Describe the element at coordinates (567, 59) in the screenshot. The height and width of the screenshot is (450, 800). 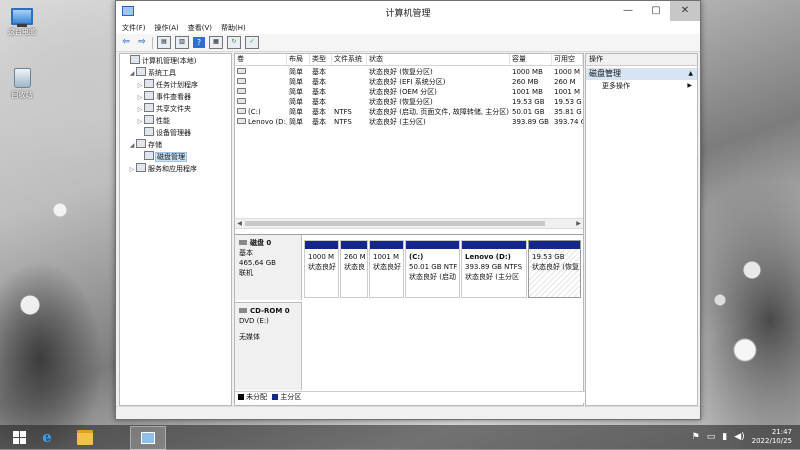
I see `column-header-free-space: 可用空` at that location.